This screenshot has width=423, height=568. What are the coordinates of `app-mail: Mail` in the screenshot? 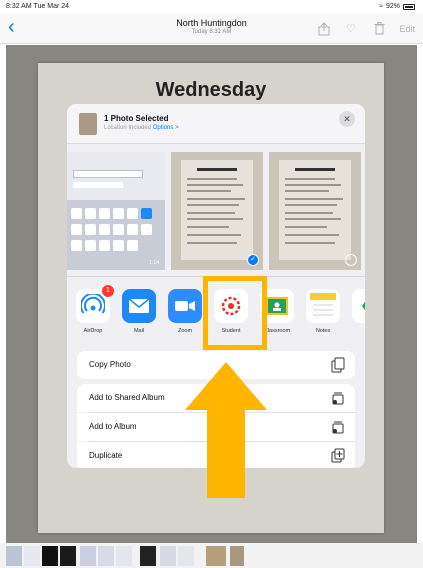 It's located at (139, 311).